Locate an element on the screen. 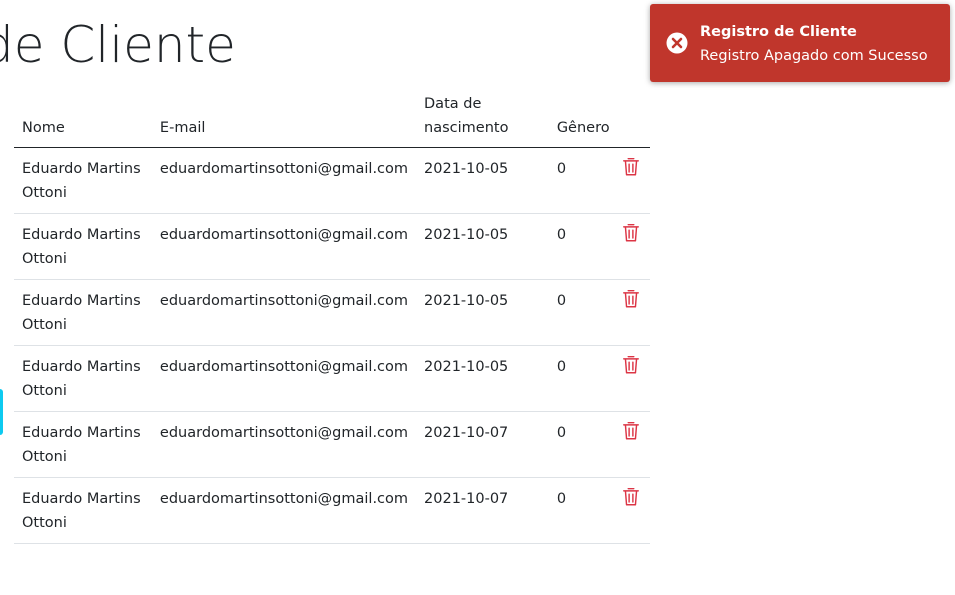 This screenshot has height=595, width=955. table-header-row: Nome E-mail Data de nascimento Gênero is located at coordinates (332, 117).